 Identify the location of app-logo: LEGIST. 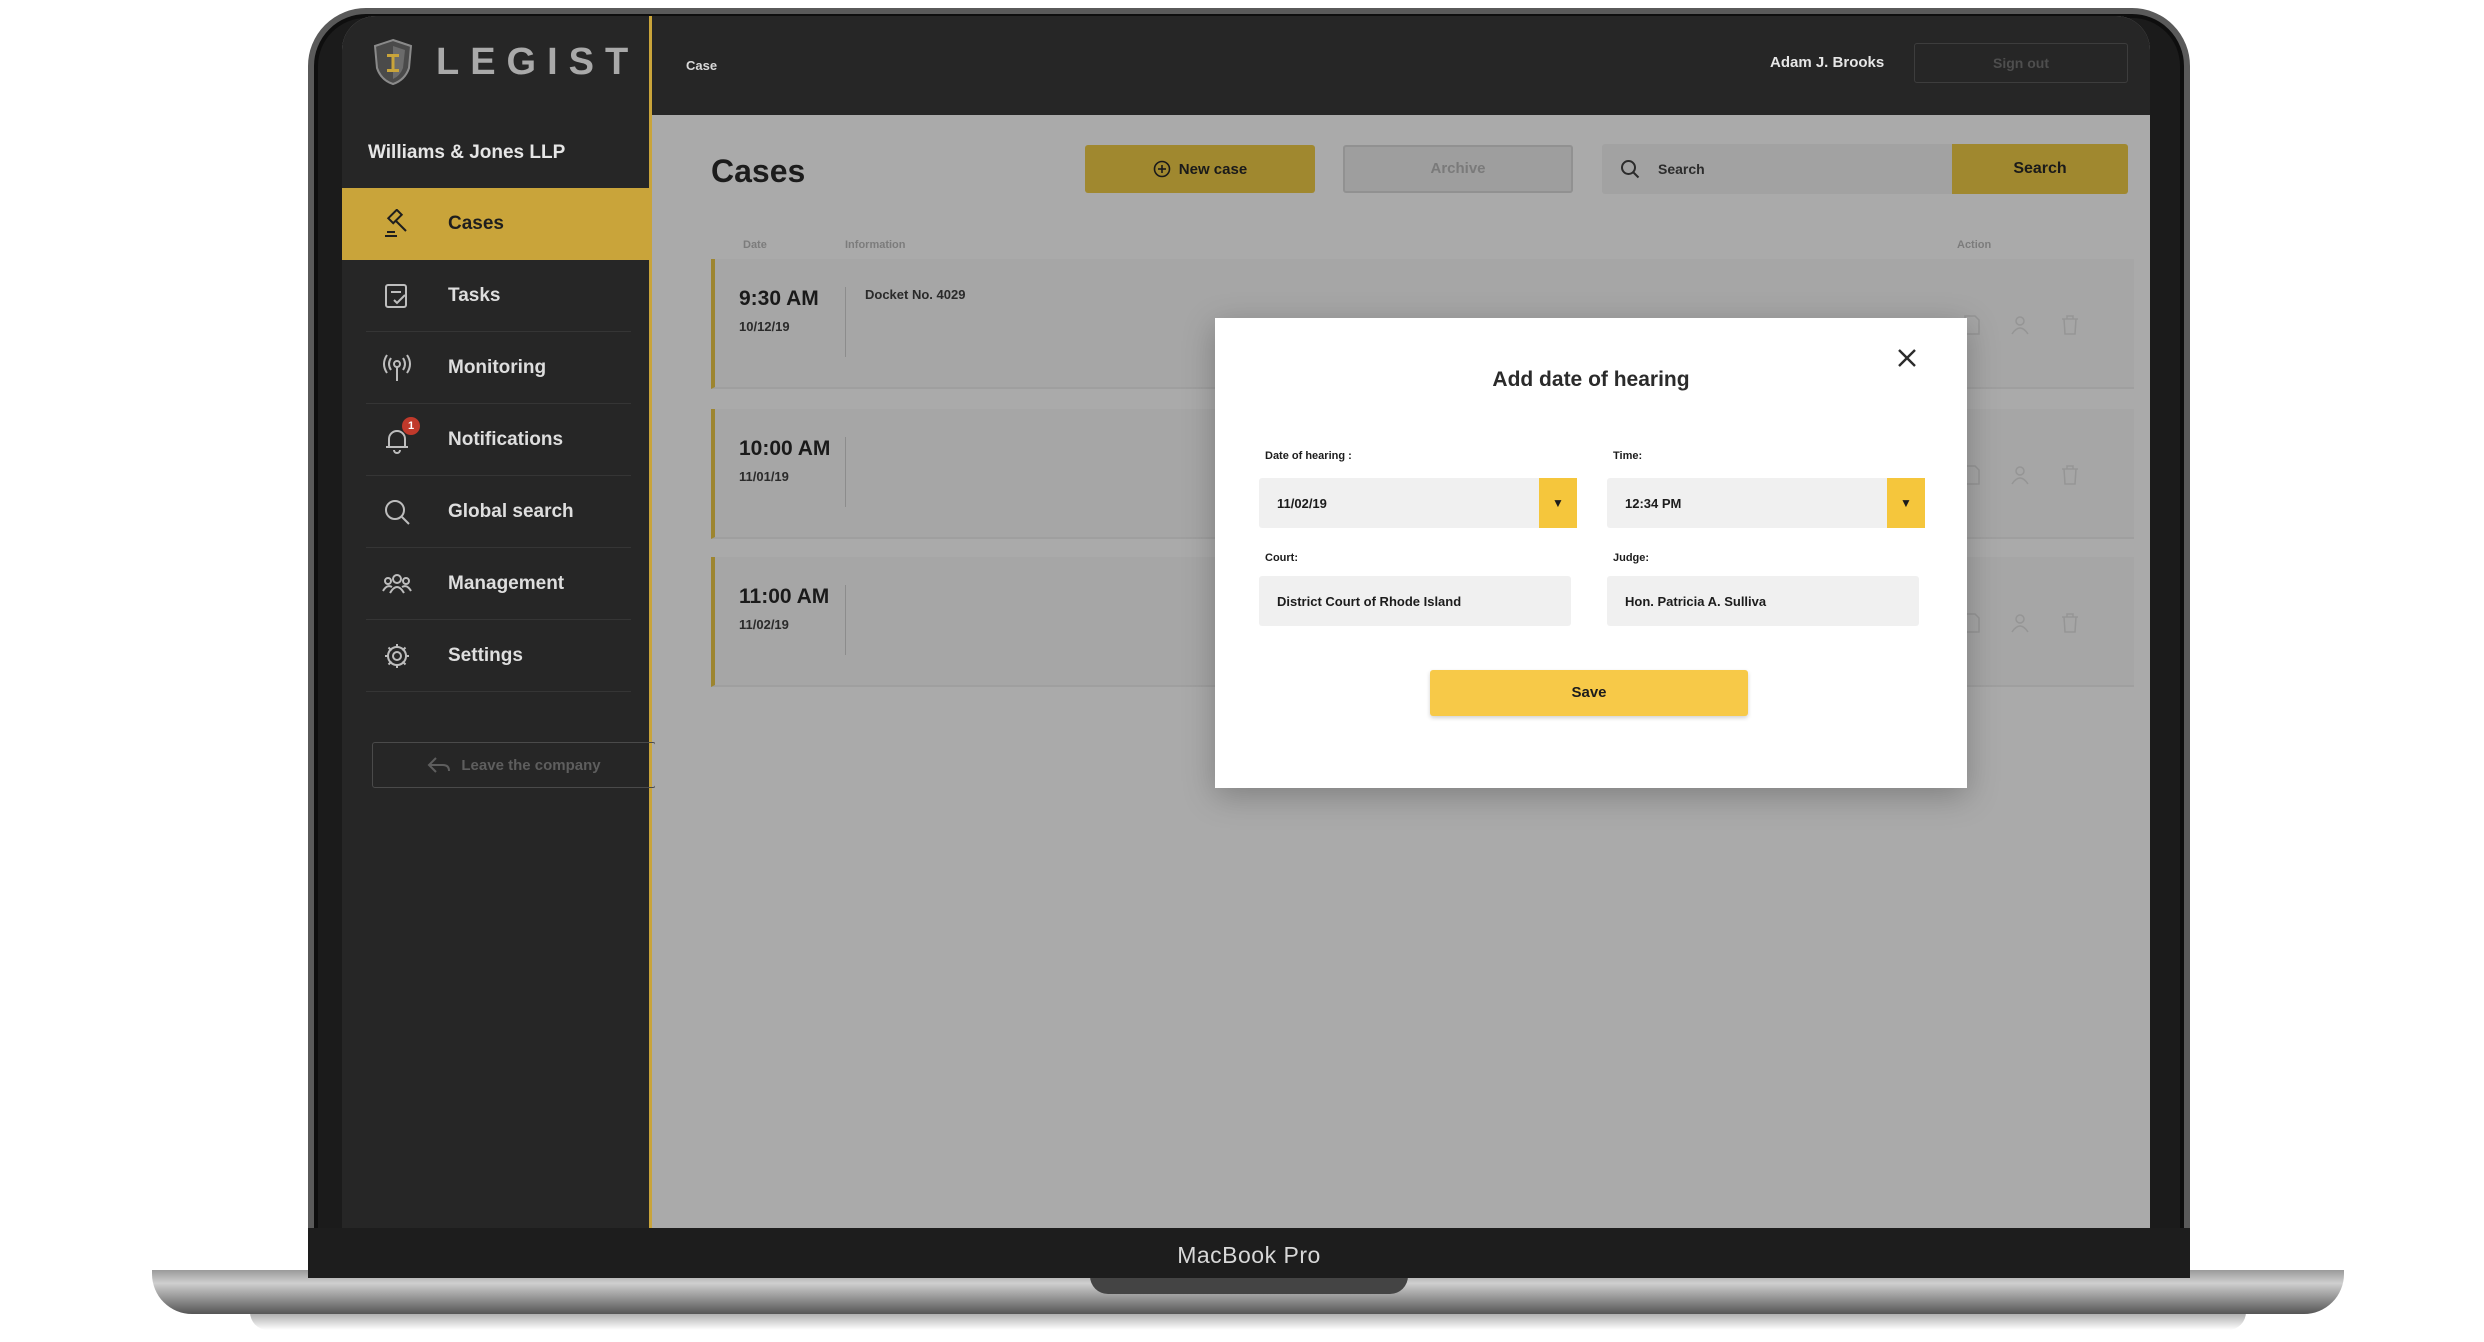
(505, 62).